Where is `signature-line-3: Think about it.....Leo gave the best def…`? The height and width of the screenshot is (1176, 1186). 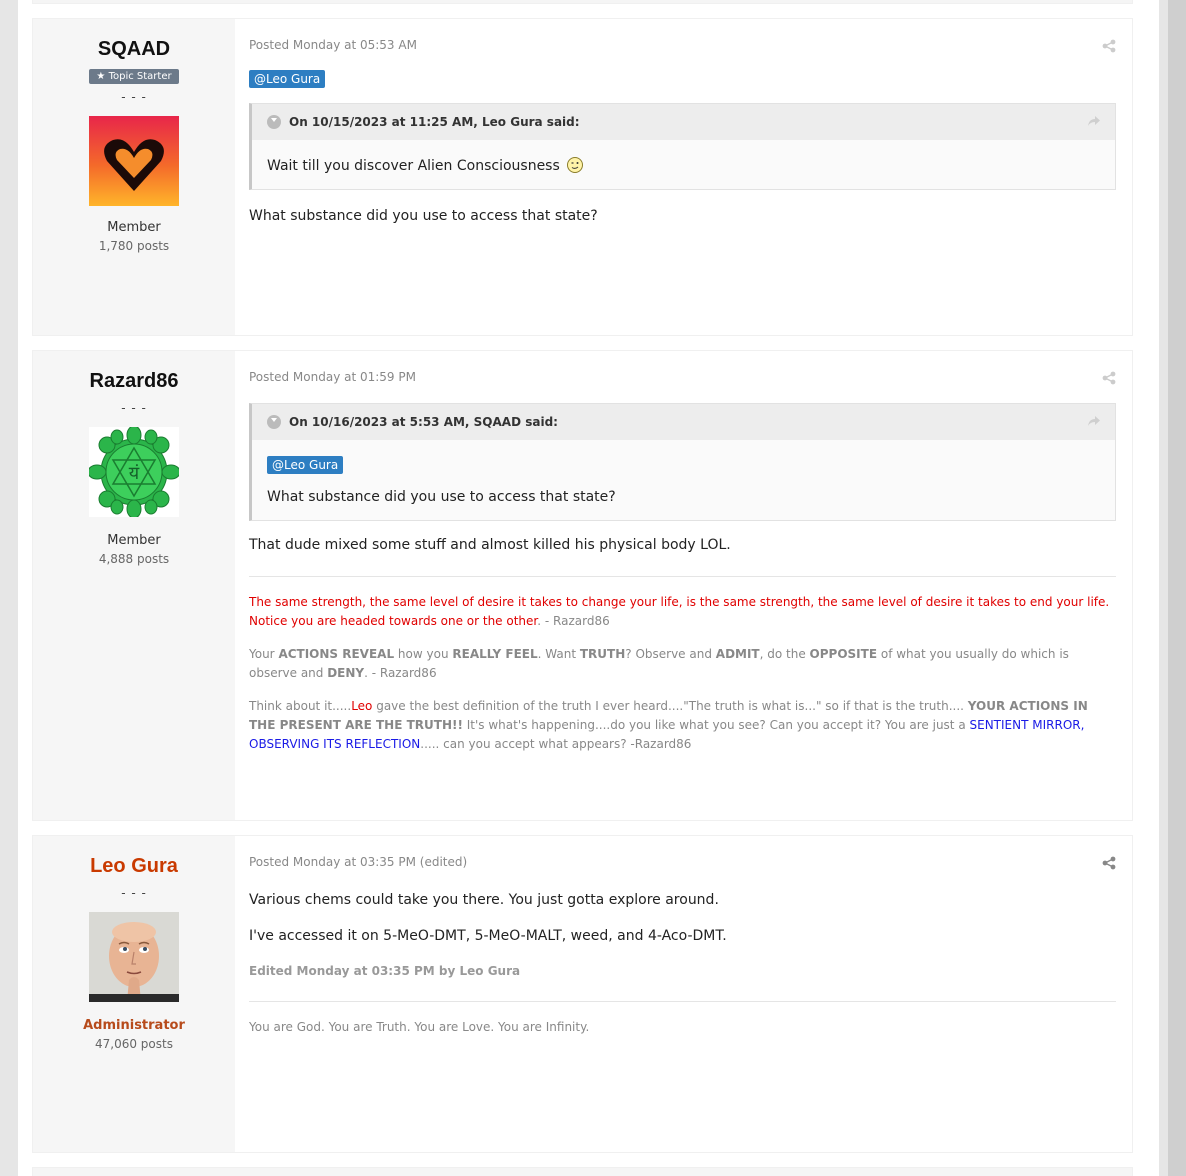 signature-line-3: Think about it.....Leo gave the best def… is located at coordinates (682, 725).